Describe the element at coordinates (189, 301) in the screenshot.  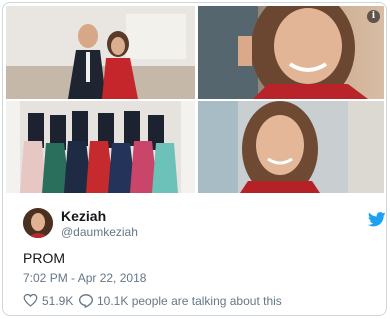
I see `talking-about-link: 10.1K people are talking about this` at that location.